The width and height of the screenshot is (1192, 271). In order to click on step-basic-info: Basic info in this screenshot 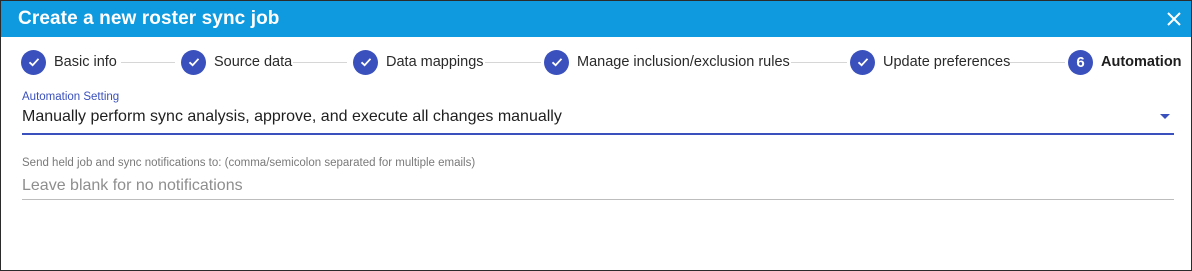, I will do `click(69, 62)`.